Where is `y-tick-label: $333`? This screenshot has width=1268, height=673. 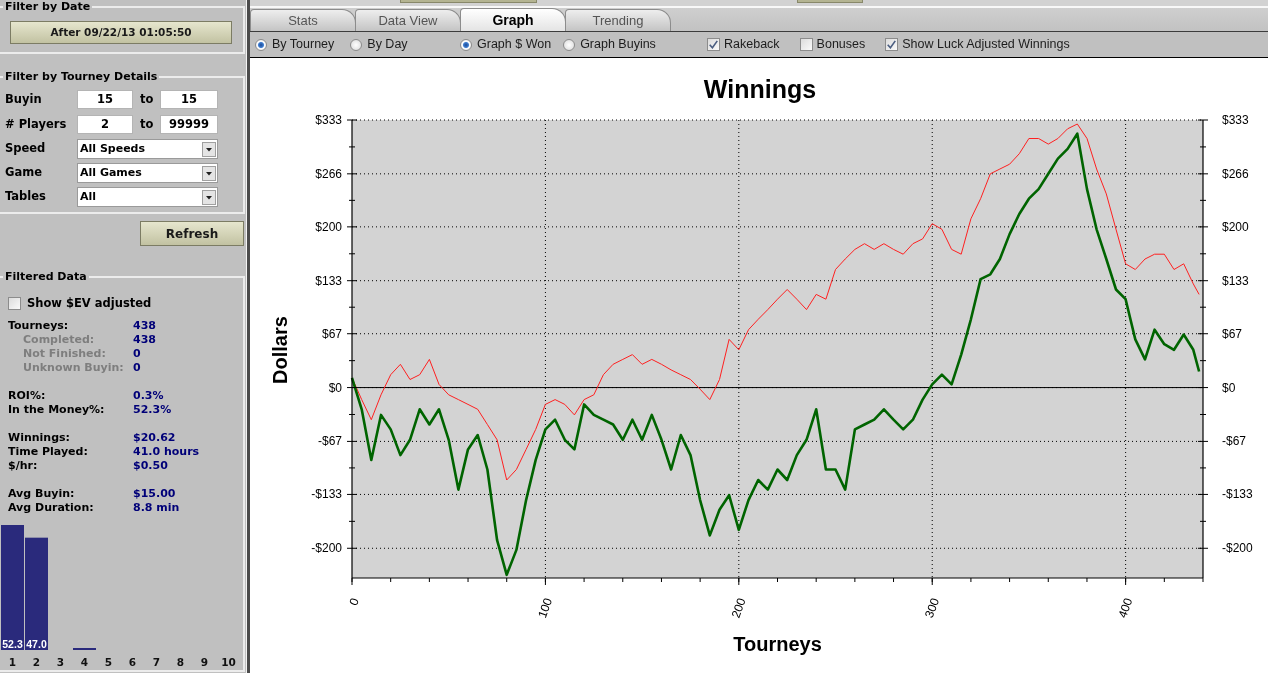
y-tick-label: $333 is located at coordinates (328, 120).